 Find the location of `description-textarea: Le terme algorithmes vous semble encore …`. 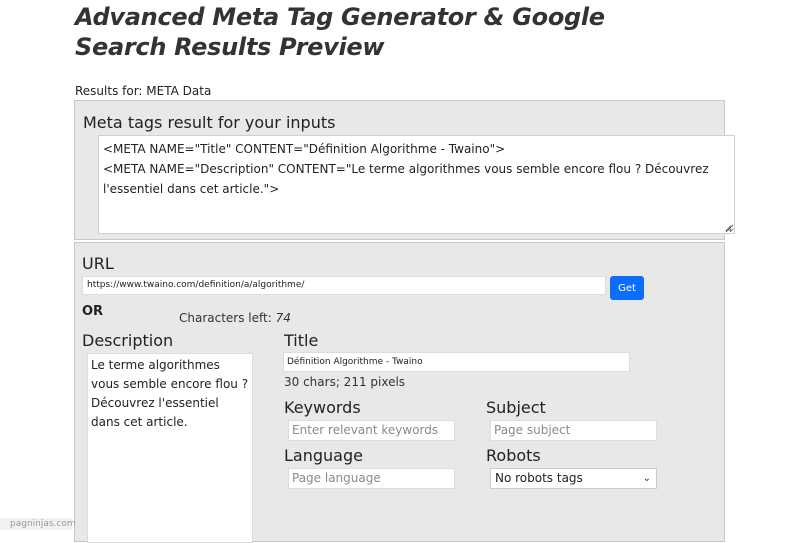

description-textarea: Le terme algorithmes vous semble encore … is located at coordinates (170, 448).